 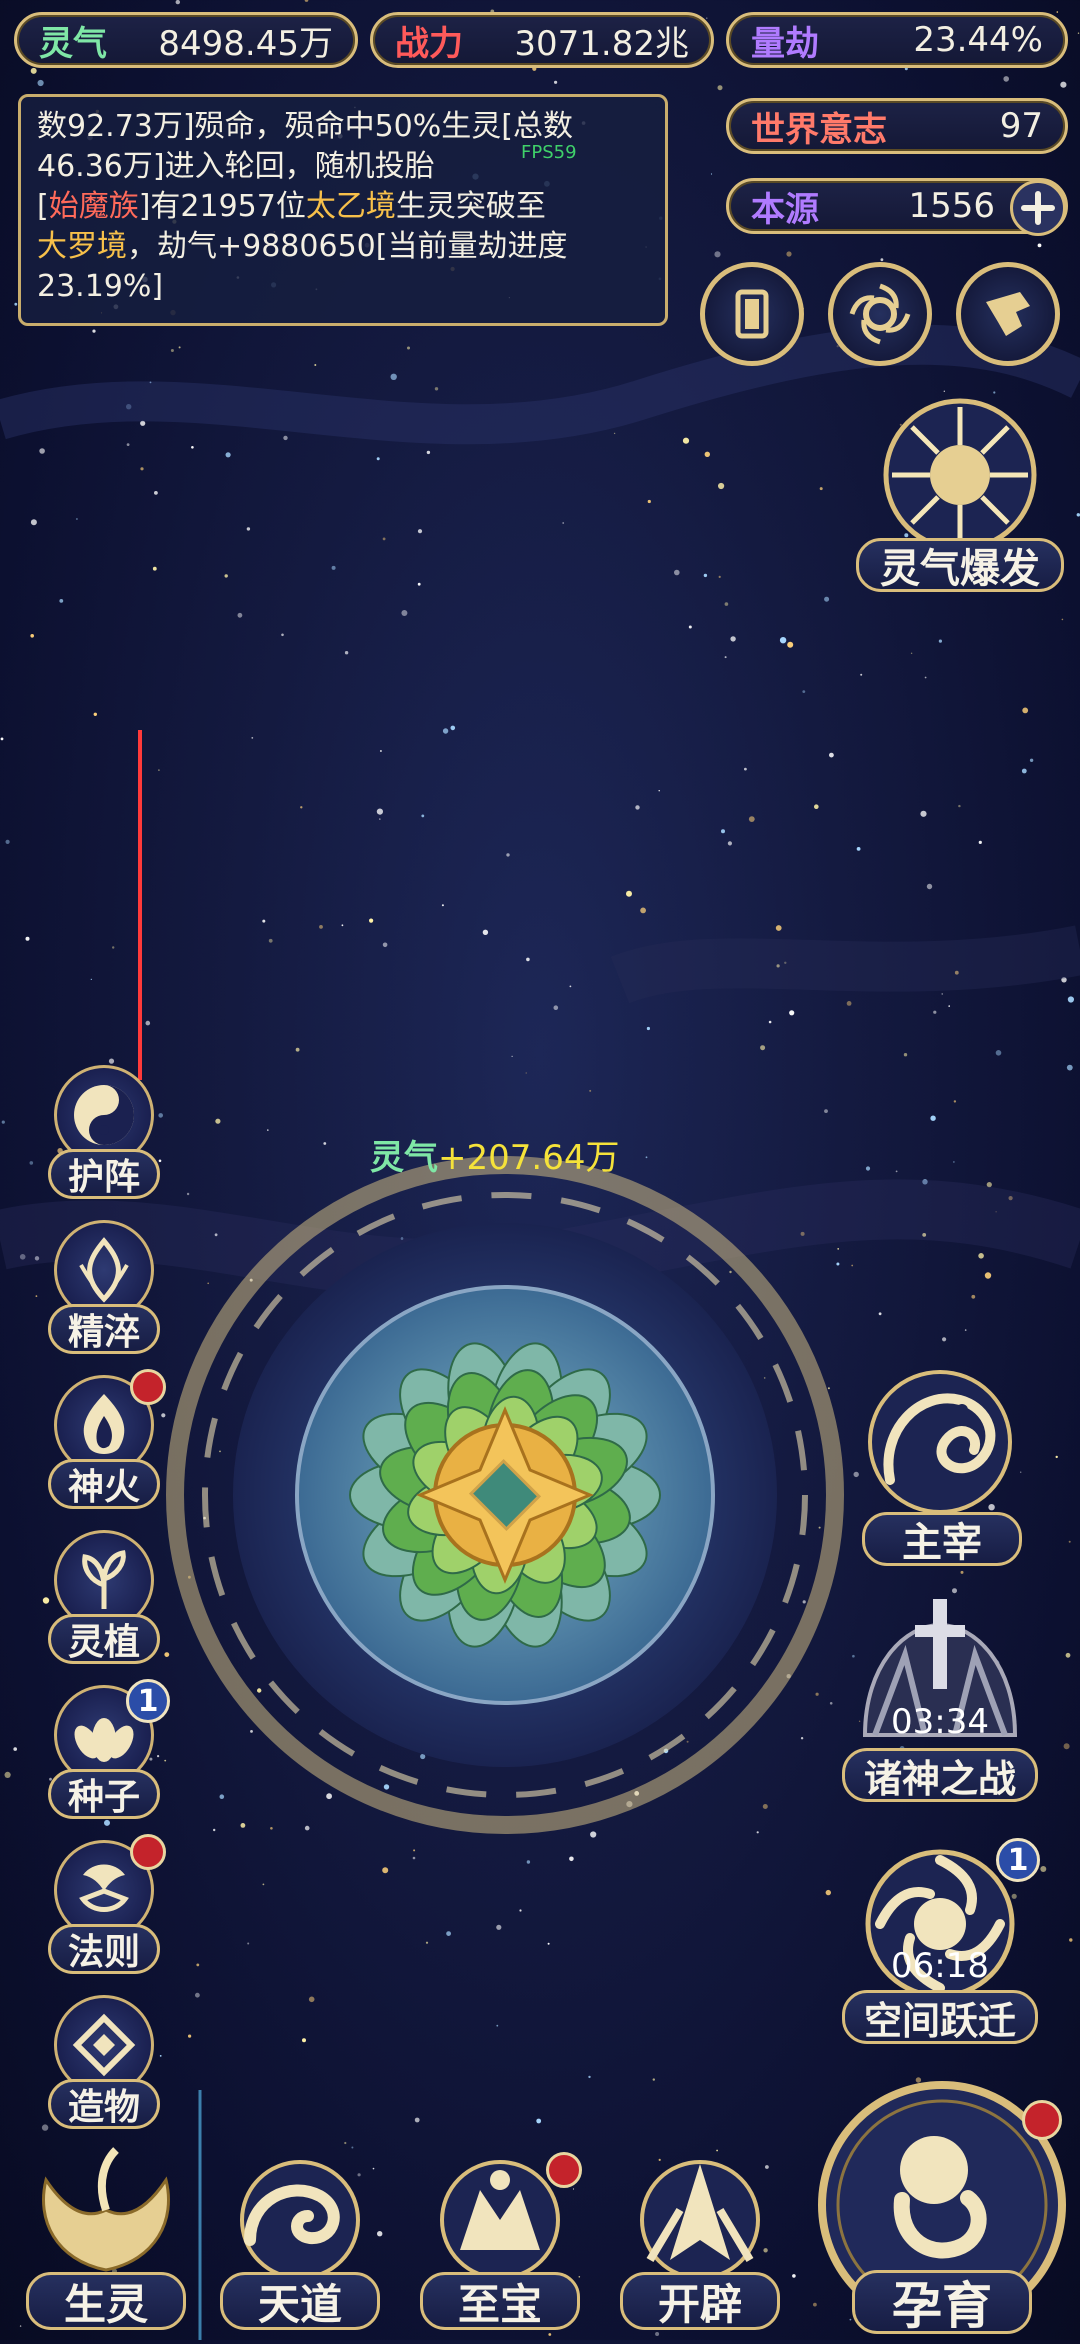 I want to click on add-benyuan-button, so click(x=1038, y=208).